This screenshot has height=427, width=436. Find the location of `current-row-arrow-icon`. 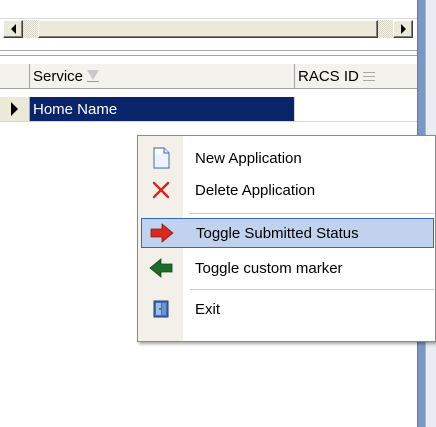

current-row-arrow-icon is located at coordinates (14, 109).